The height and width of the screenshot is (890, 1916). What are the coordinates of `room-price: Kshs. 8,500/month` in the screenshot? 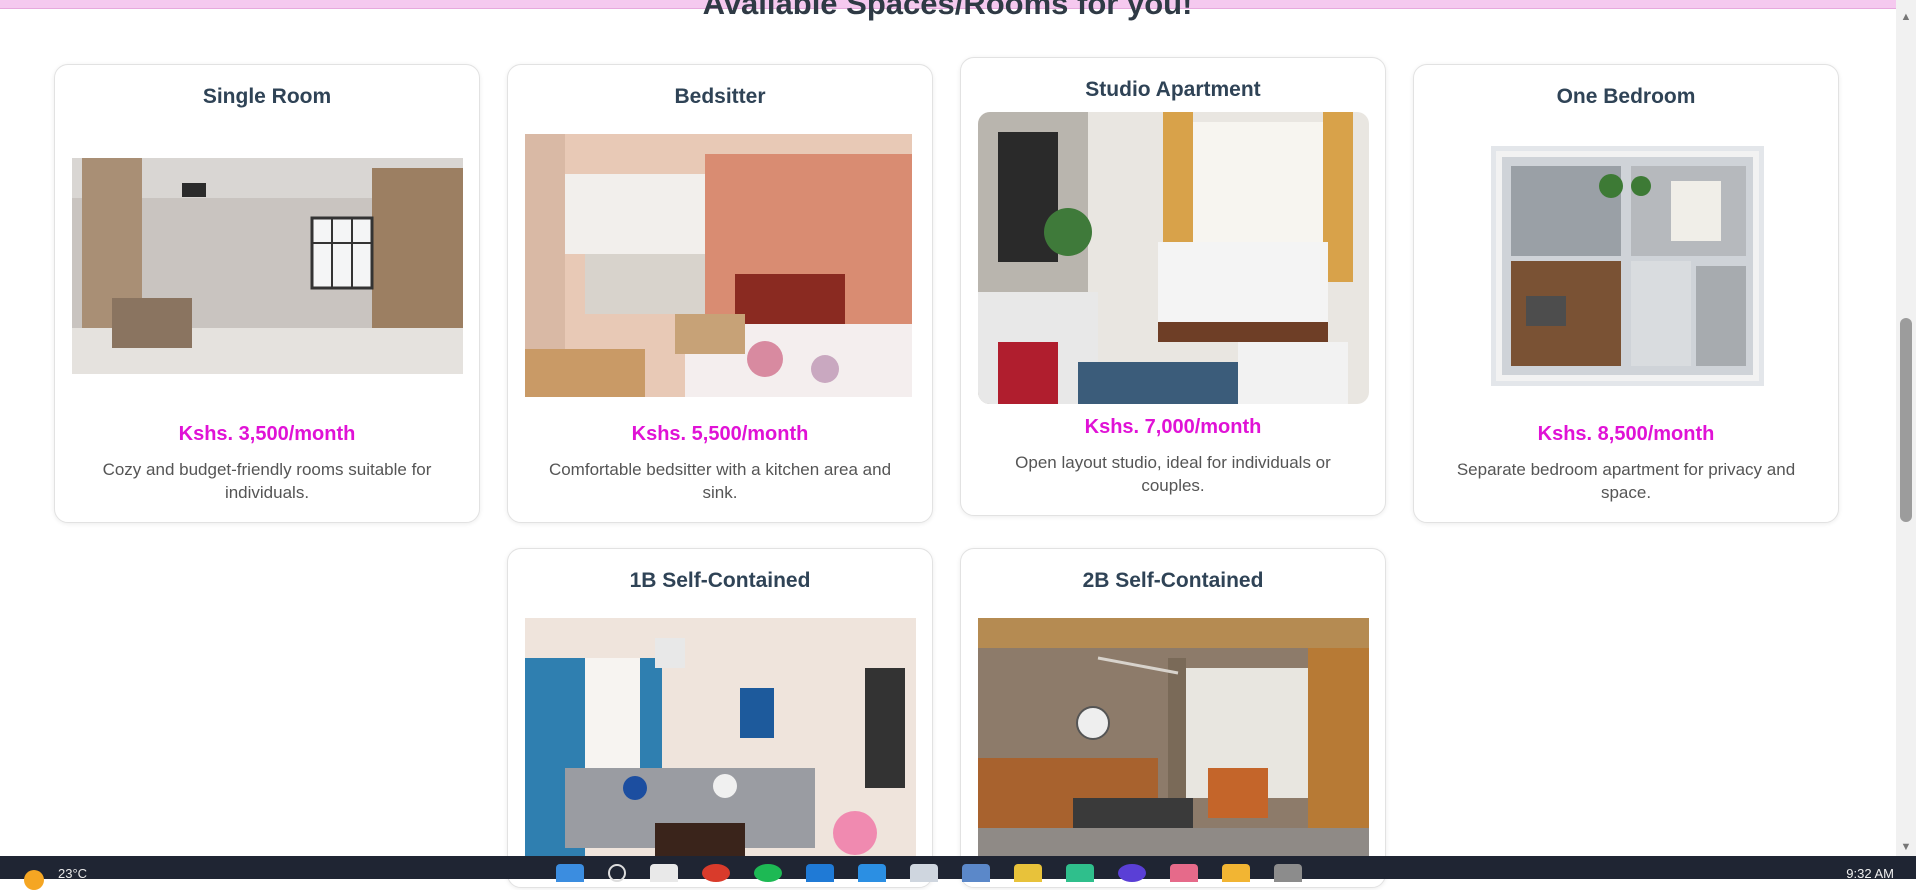 It's located at (1626, 434).